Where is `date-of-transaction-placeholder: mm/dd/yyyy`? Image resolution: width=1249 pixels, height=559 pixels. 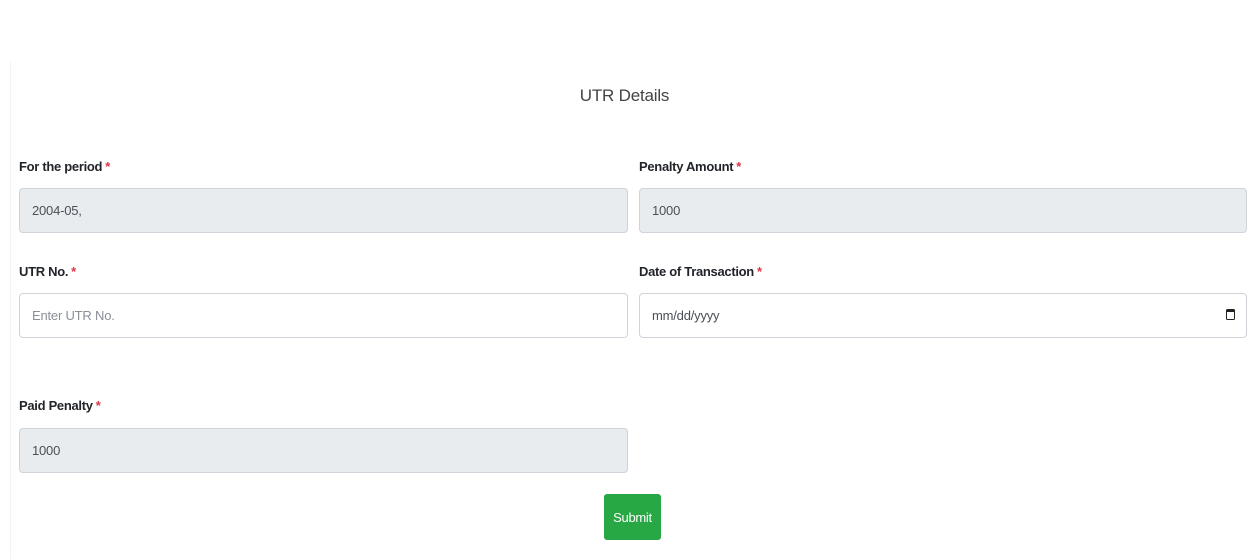
date-of-transaction-placeholder: mm/dd/yyyy is located at coordinates (686, 315).